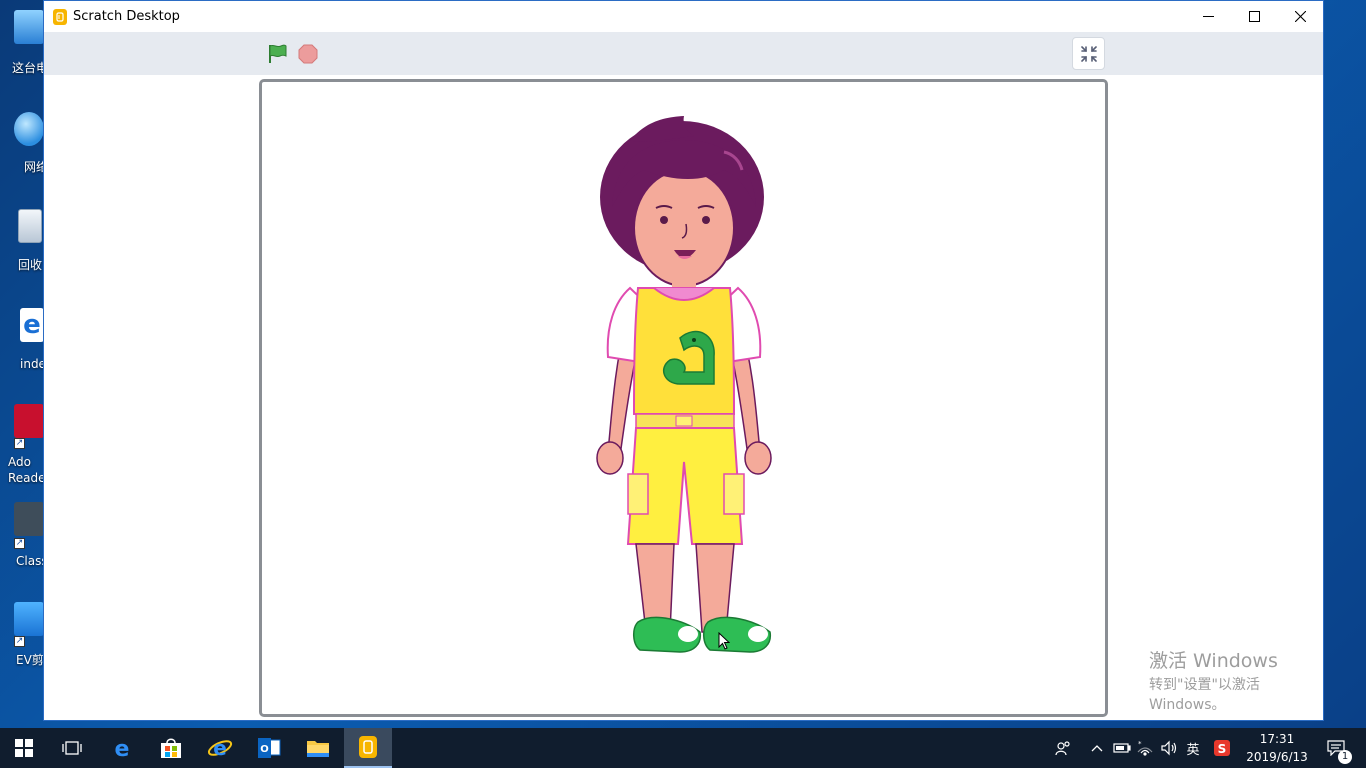 This screenshot has width=1366, height=768. What do you see at coordinates (30, 265) in the screenshot?
I see `desktop-icon-label: 回收` at bounding box center [30, 265].